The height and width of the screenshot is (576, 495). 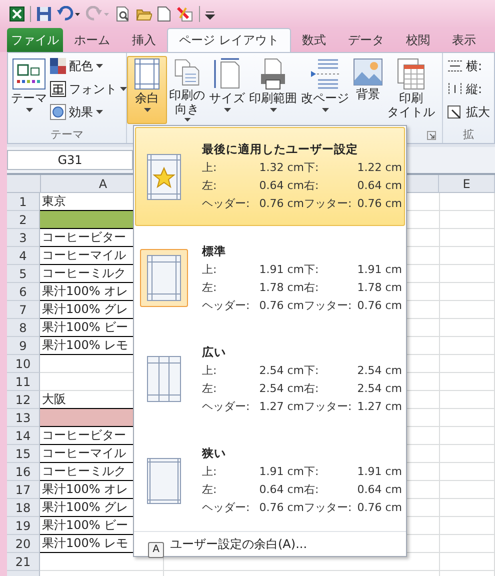 I want to click on row-header: 19, so click(x=23, y=526).